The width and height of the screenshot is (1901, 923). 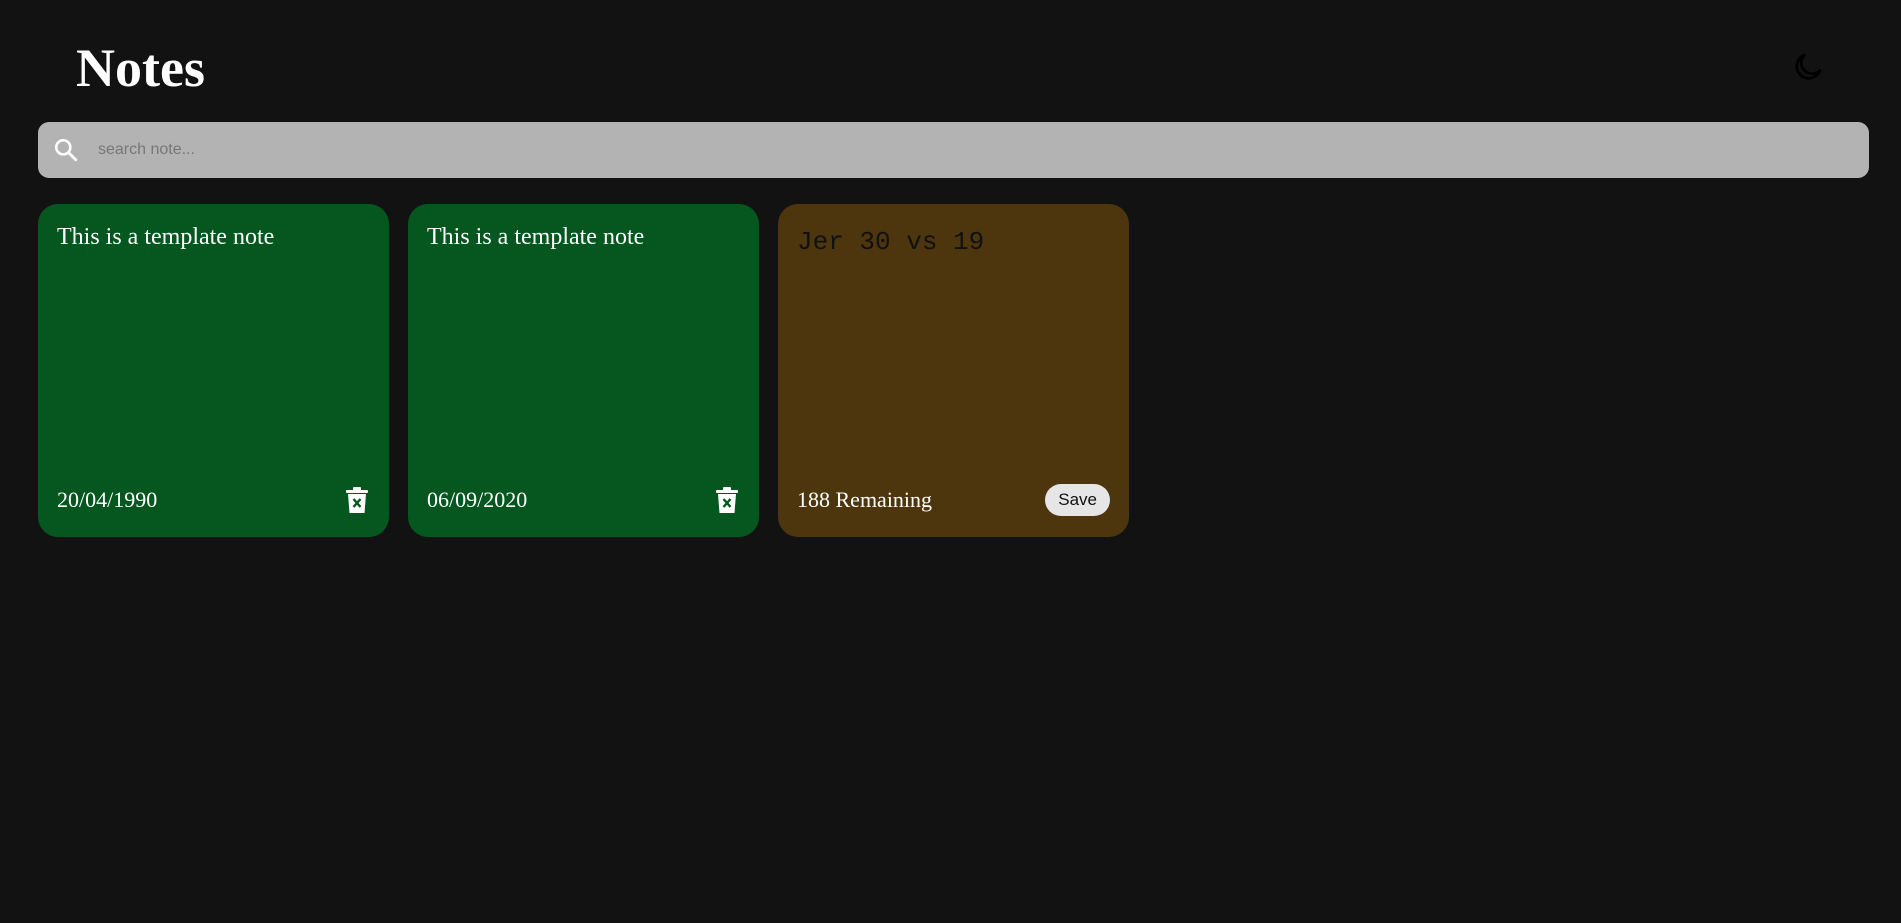 What do you see at coordinates (950, 61) in the screenshot?
I see `header: Notes` at bounding box center [950, 61].